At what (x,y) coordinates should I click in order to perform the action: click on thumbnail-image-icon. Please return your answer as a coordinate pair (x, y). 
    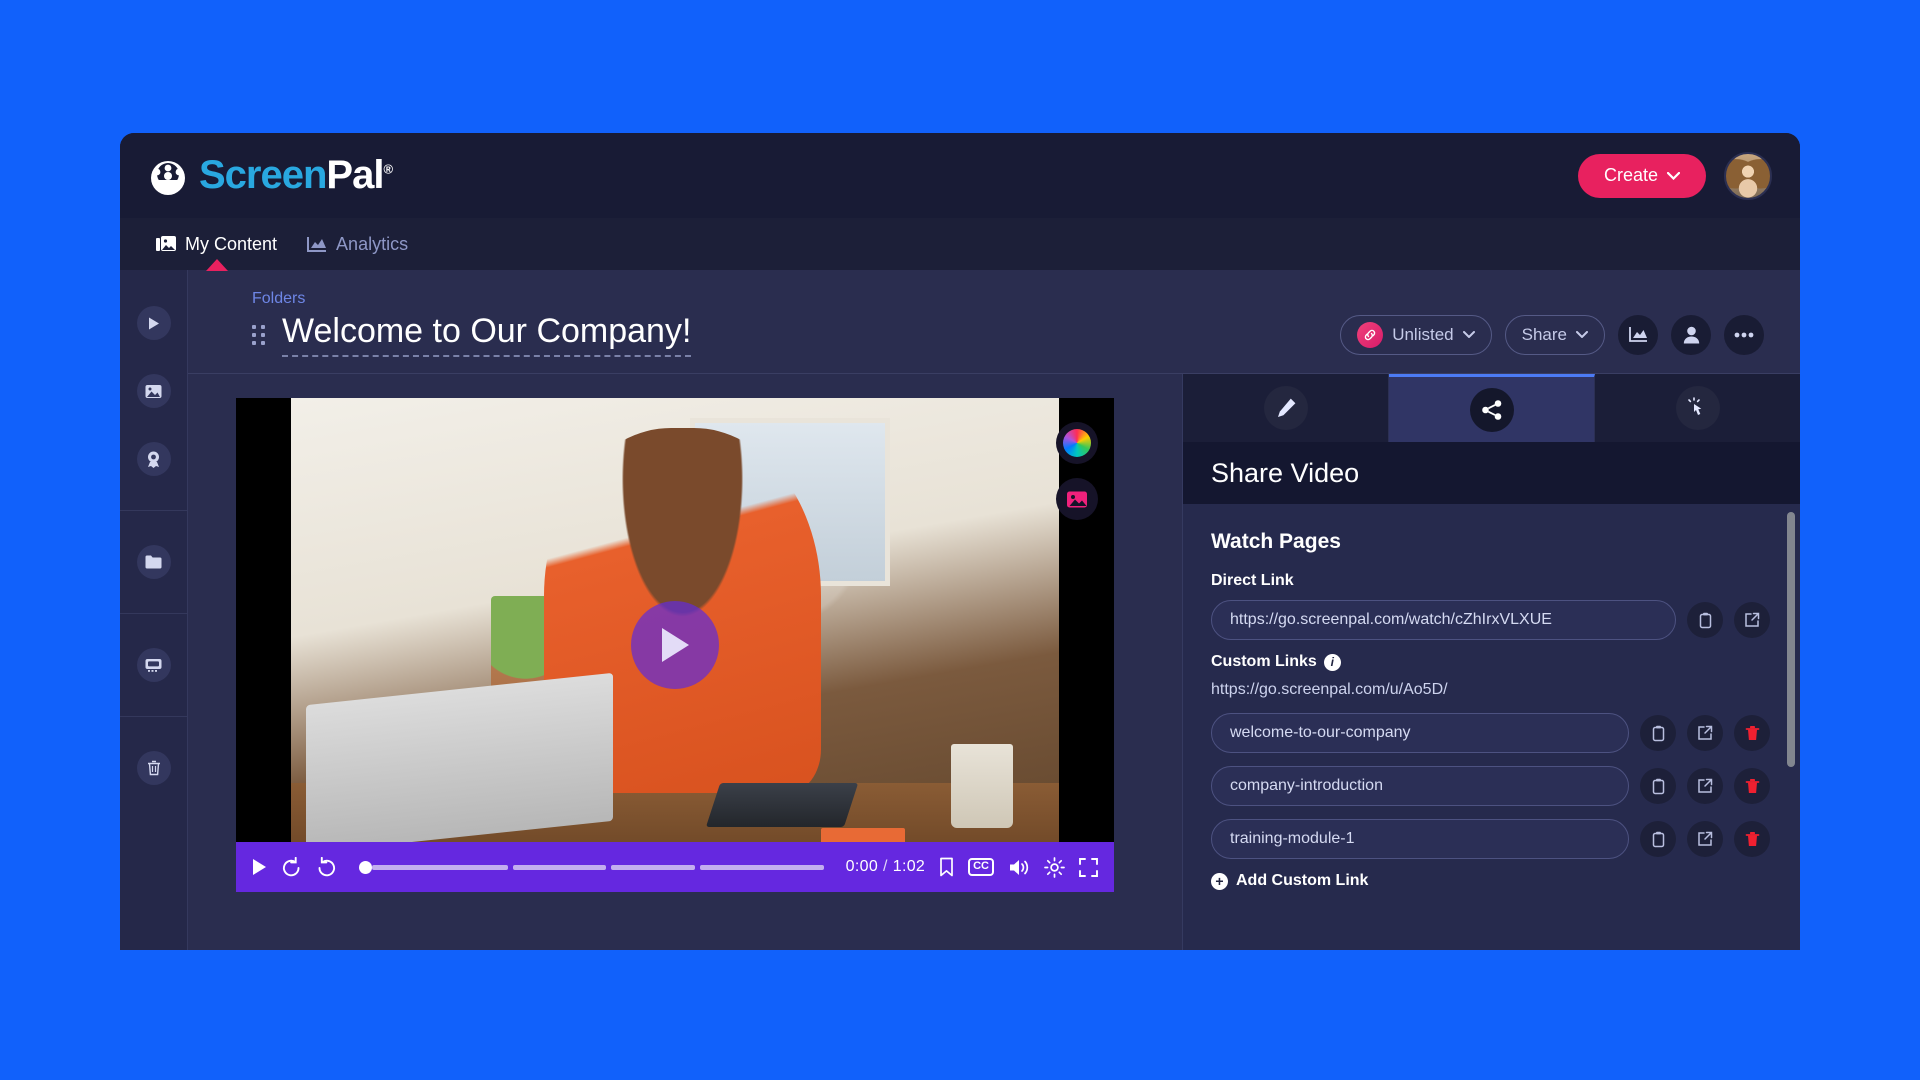
    Looking at the image, I should click on (1077, 499).